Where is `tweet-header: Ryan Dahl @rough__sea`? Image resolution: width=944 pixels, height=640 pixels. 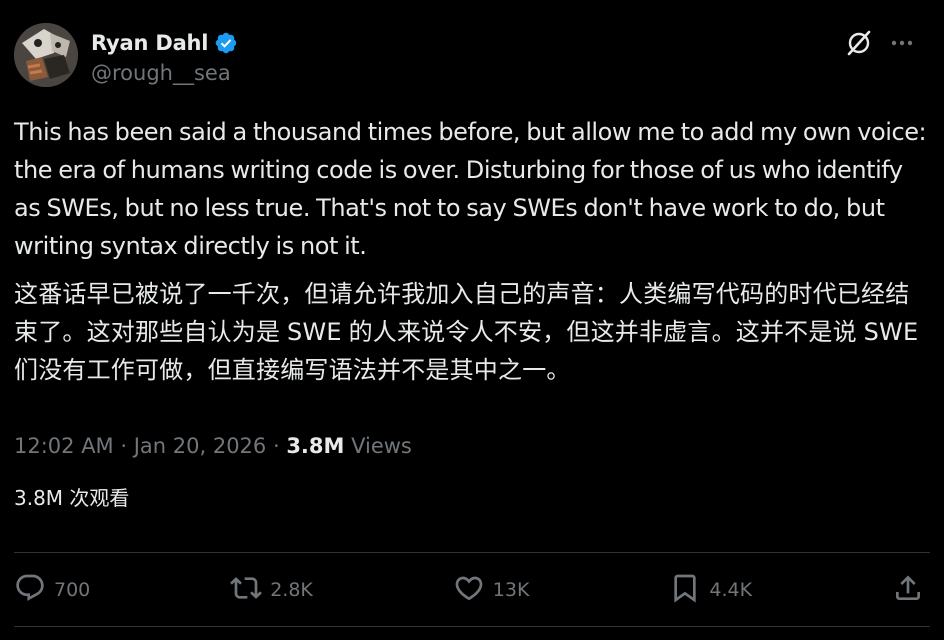 tweet-header: Ryan Dahl @rough__sea is located at coordinates (126, 55).